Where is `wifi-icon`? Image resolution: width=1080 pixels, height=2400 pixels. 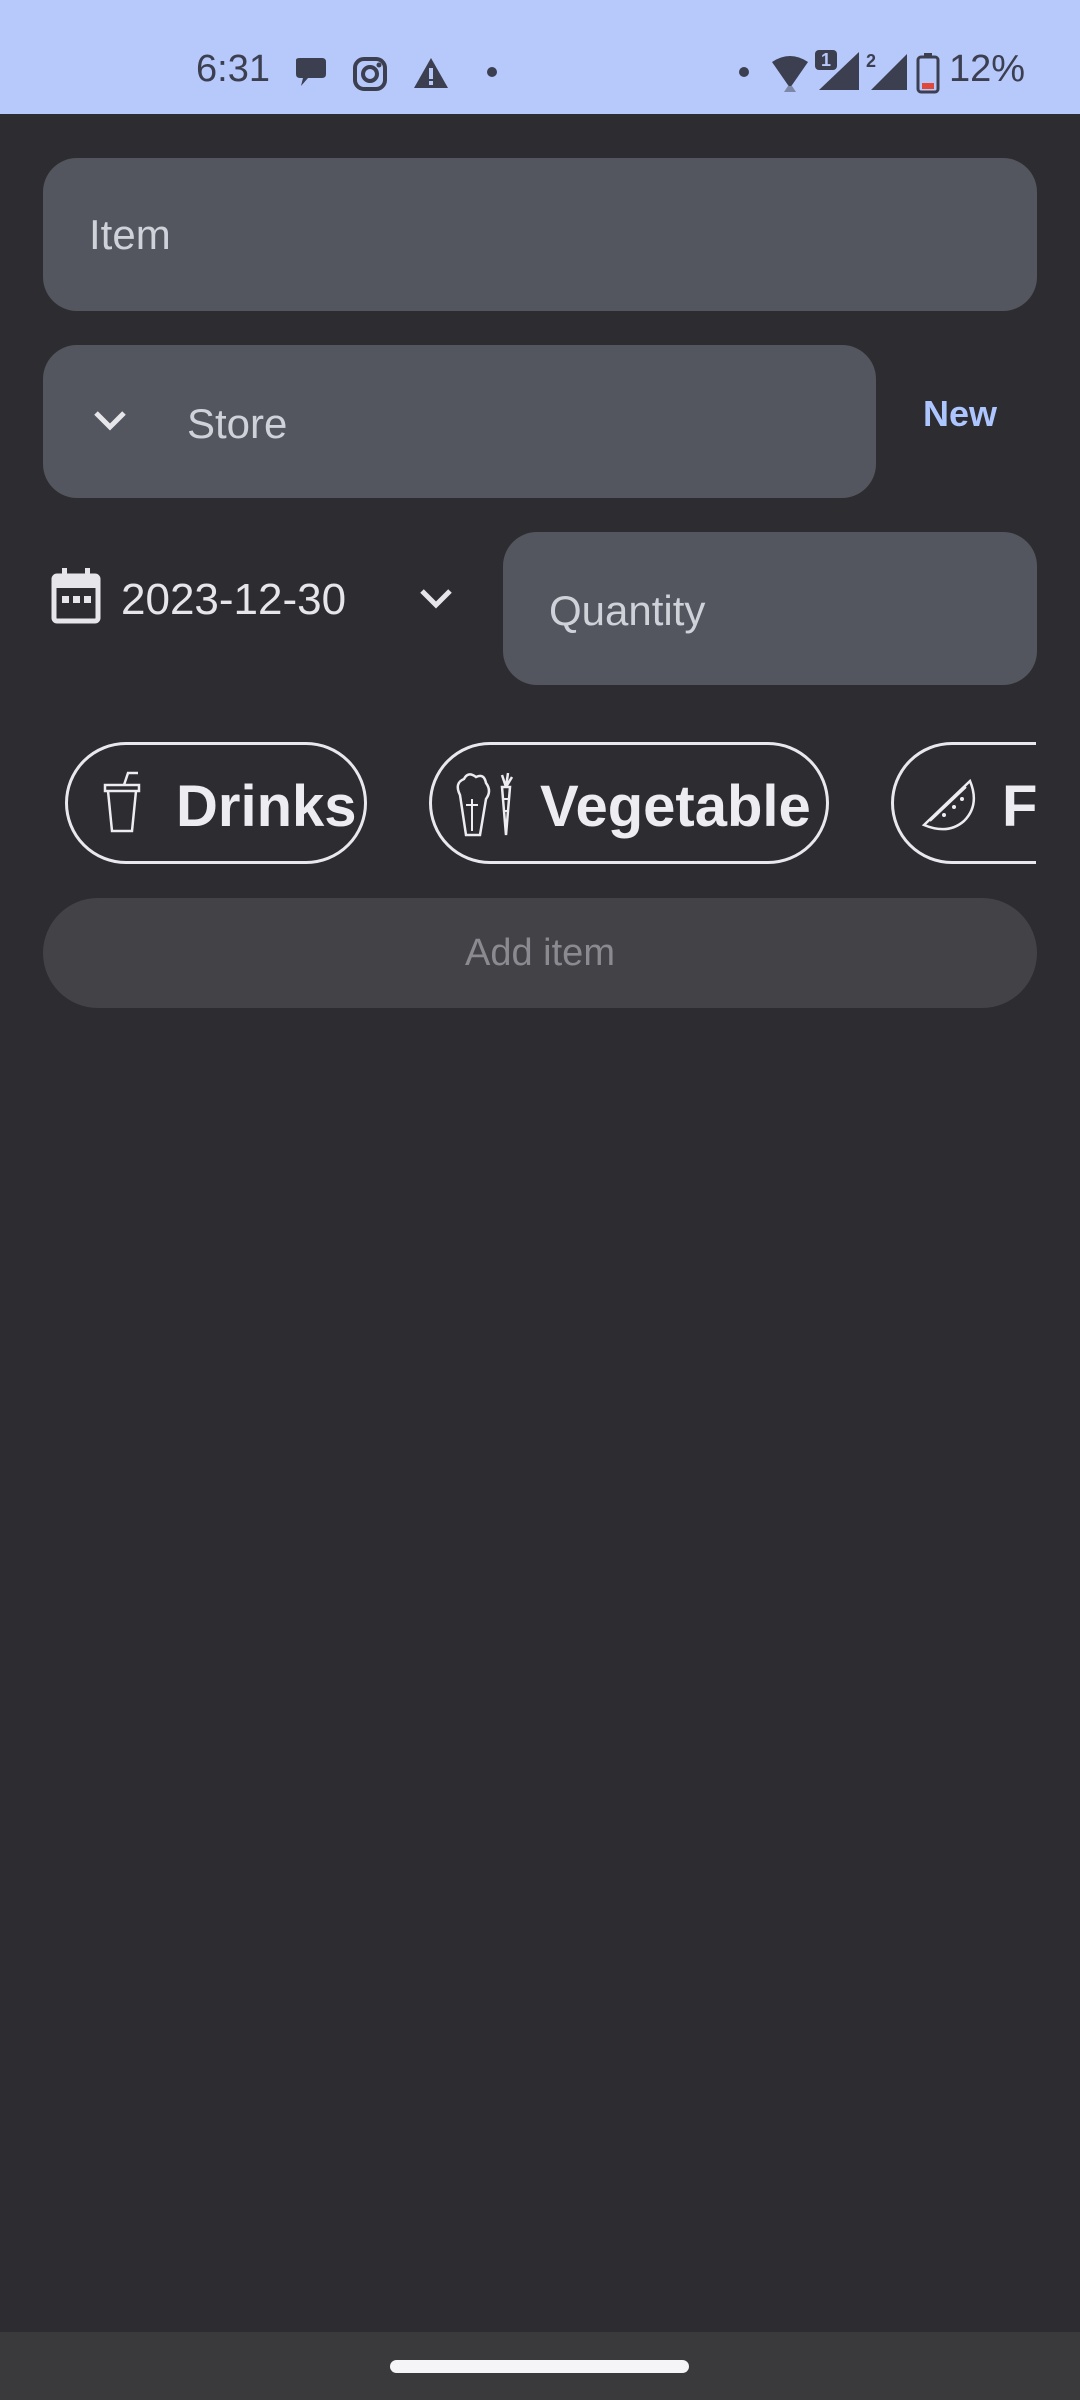
wifi-icon is located at coordinates (790, 74).